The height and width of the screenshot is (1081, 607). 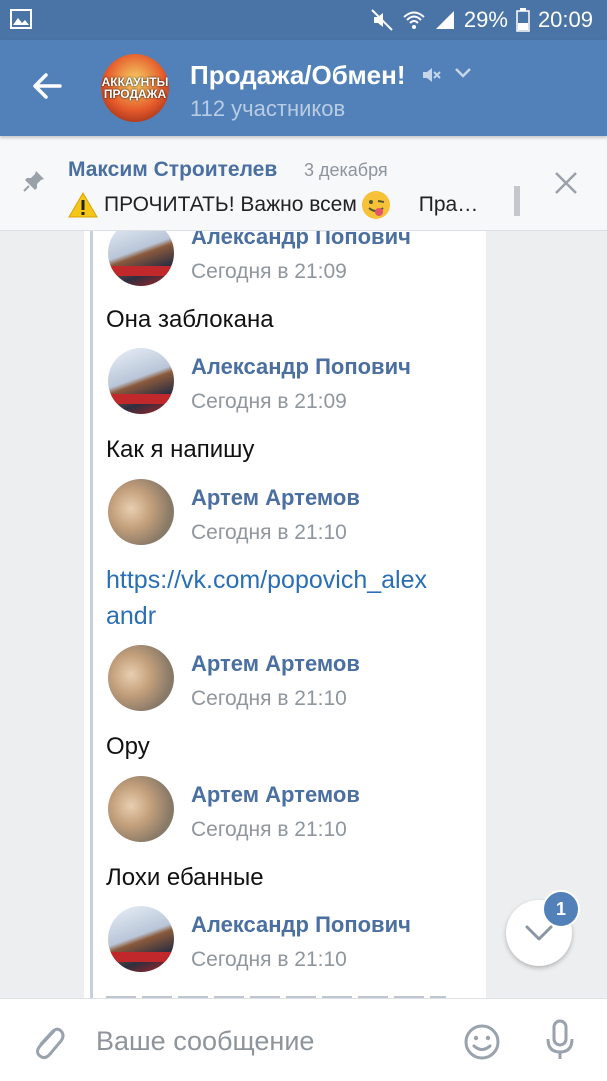 I want to click on pin-icon, so click(x=33, y=181).